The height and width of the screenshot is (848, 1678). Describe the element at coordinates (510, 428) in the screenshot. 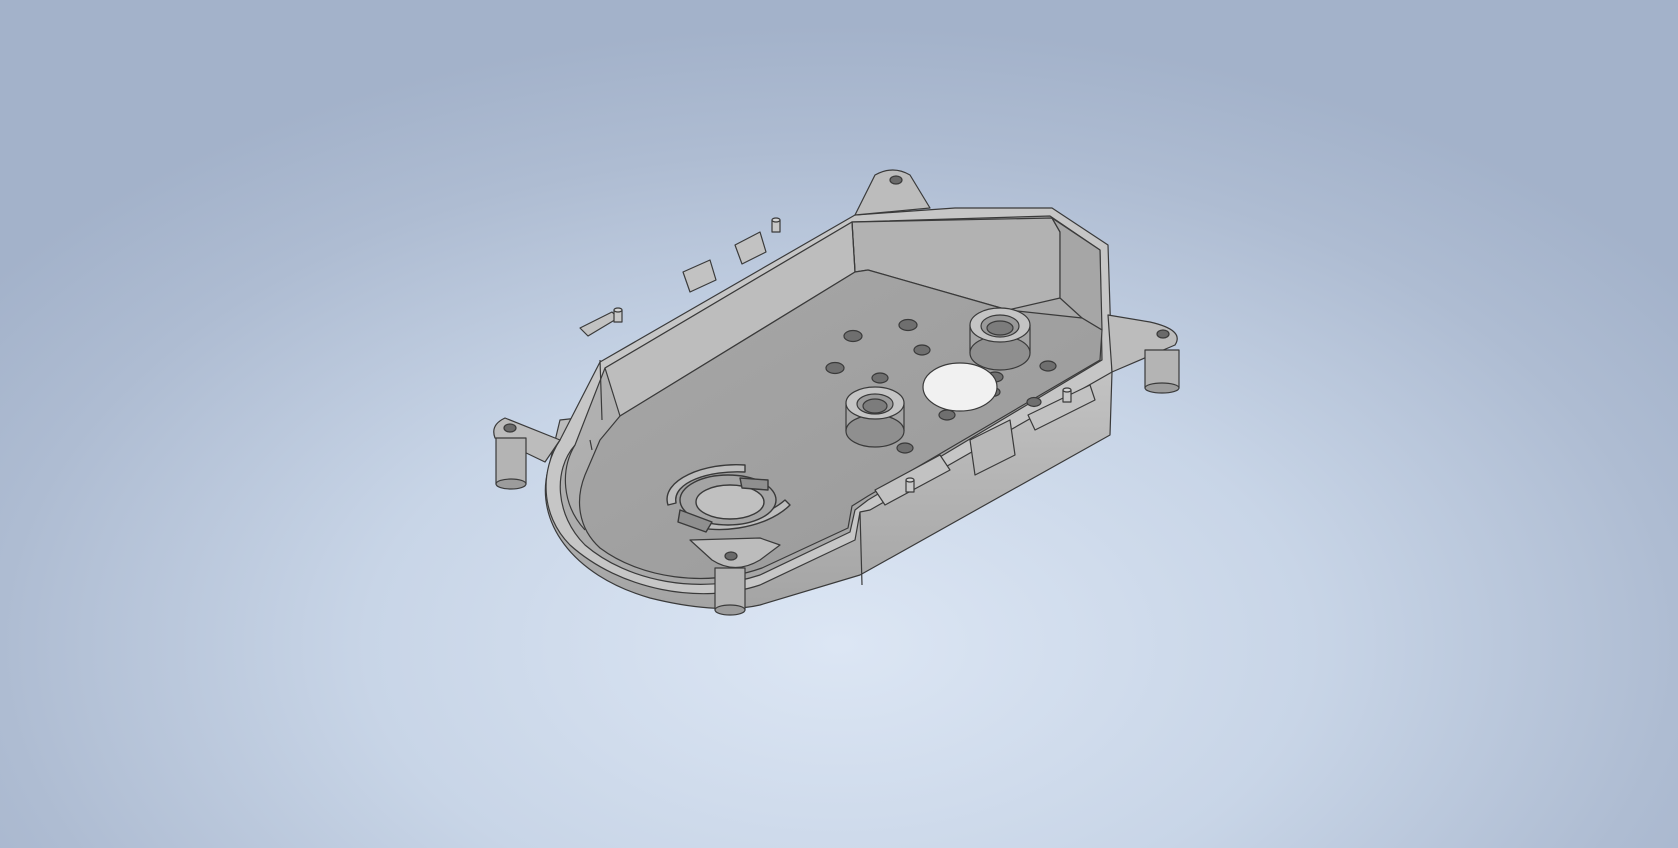

I see `mount-hole-left` at that location.